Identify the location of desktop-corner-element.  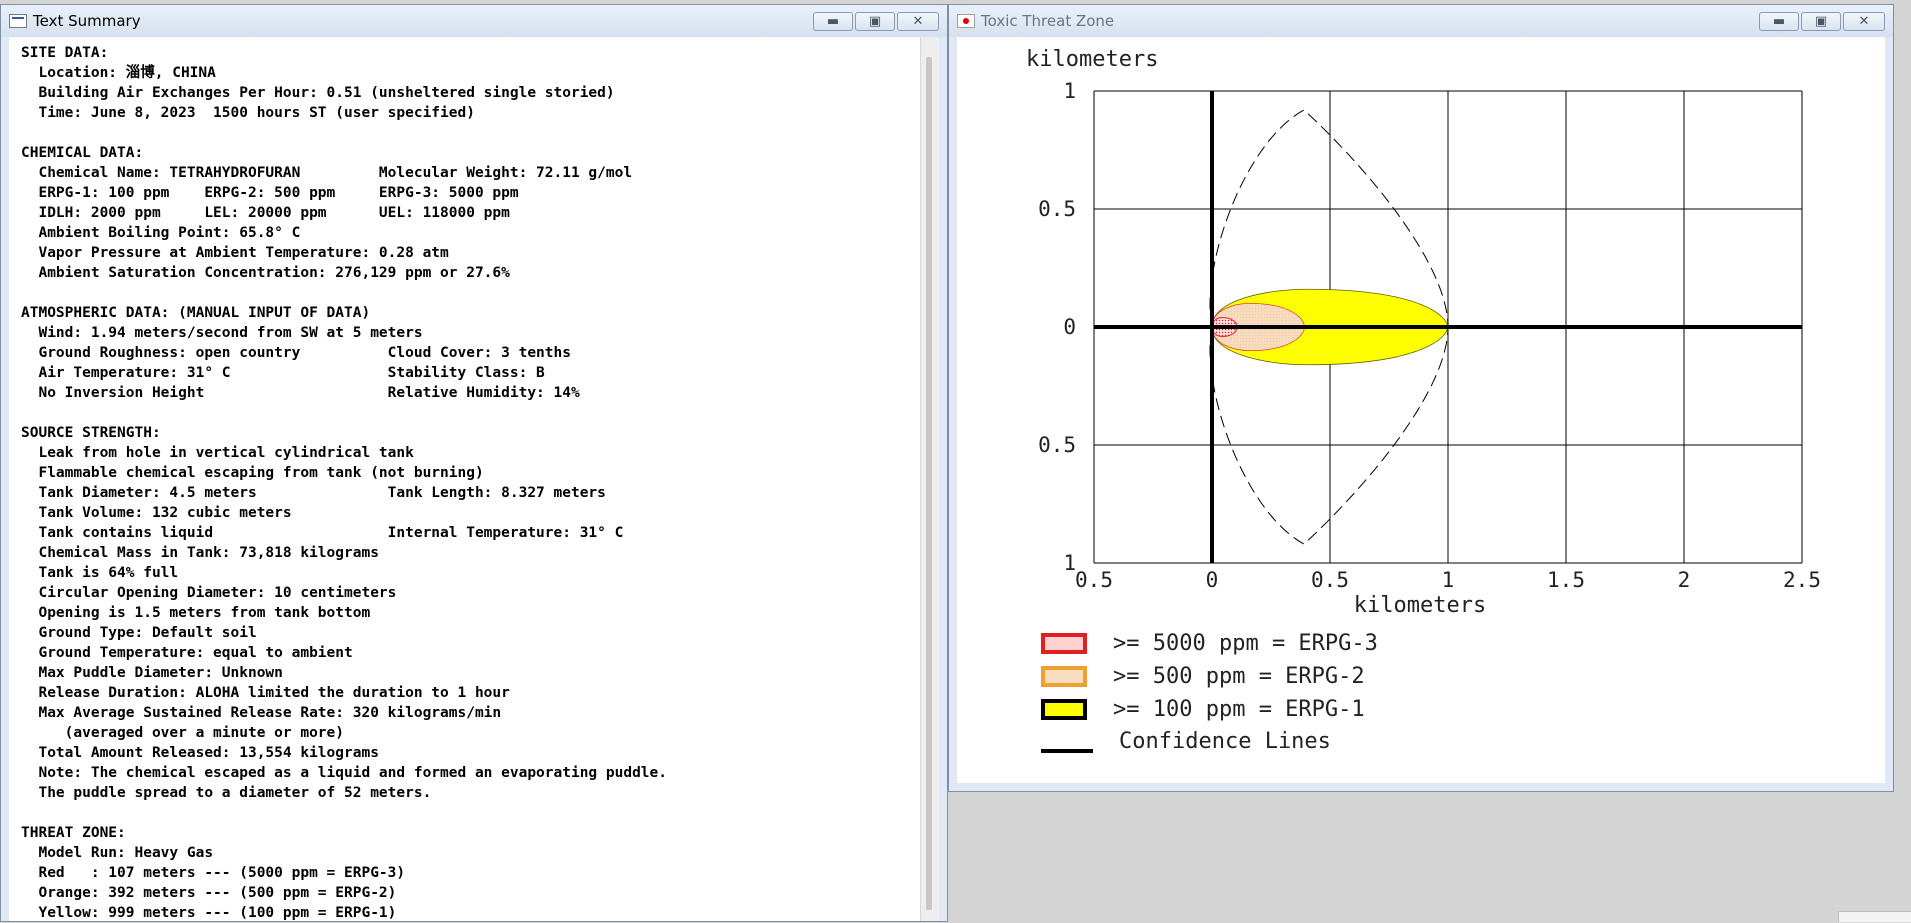
(1874, 916).